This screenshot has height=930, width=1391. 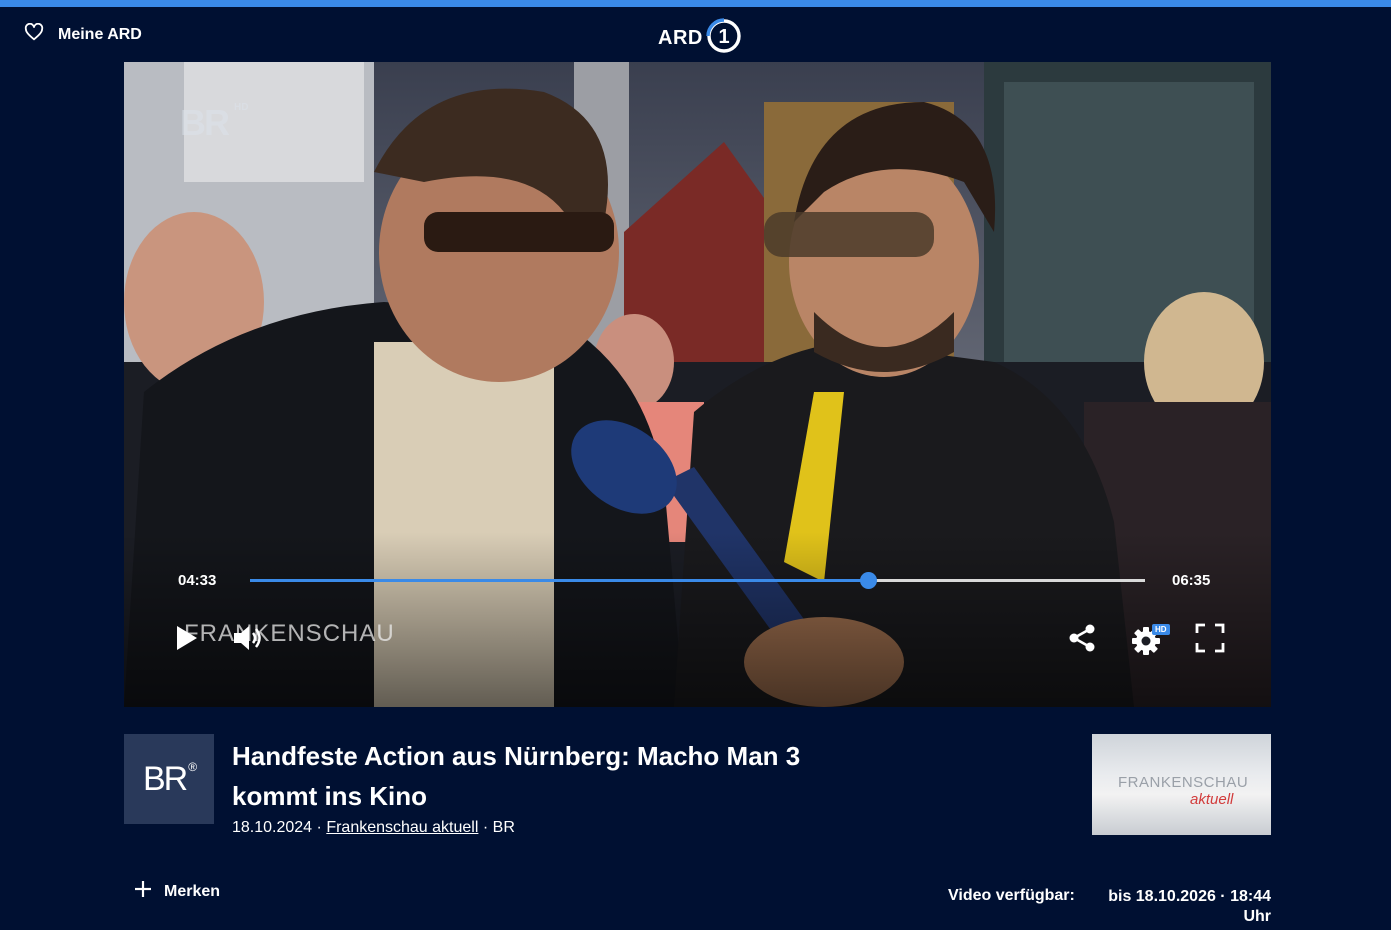 I want to click on channel-logo: BR ®, so click(x=169, y=778).